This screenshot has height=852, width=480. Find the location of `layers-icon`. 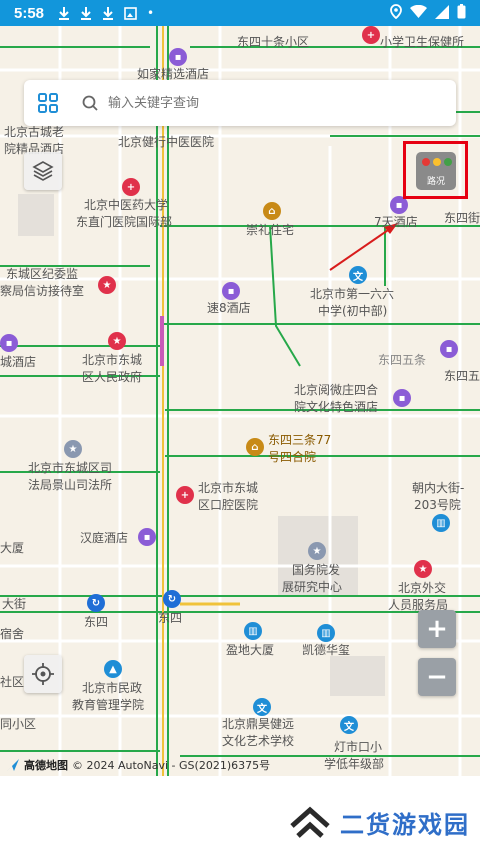

layers-icon is located at coordinates (43, 171).